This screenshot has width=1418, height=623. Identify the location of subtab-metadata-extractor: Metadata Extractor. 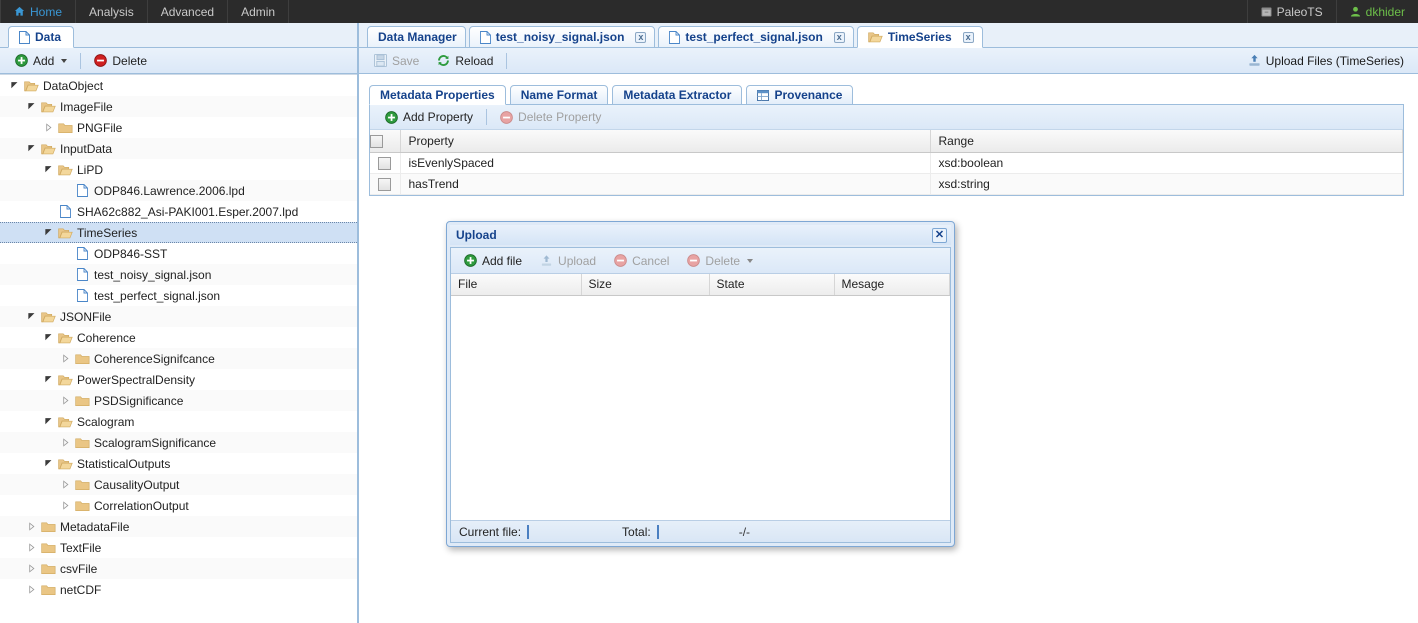
(677, 95).